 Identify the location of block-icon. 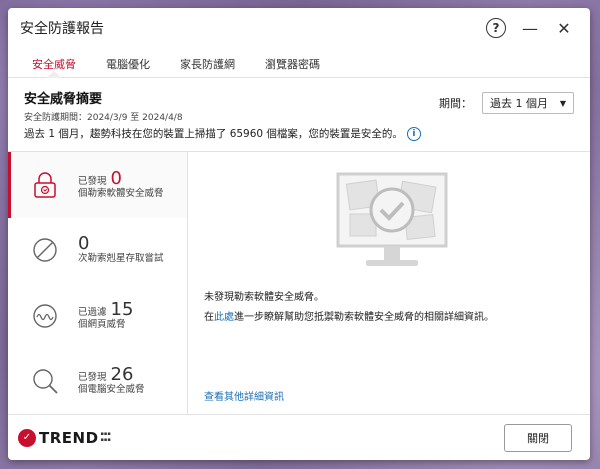
(45, 250).